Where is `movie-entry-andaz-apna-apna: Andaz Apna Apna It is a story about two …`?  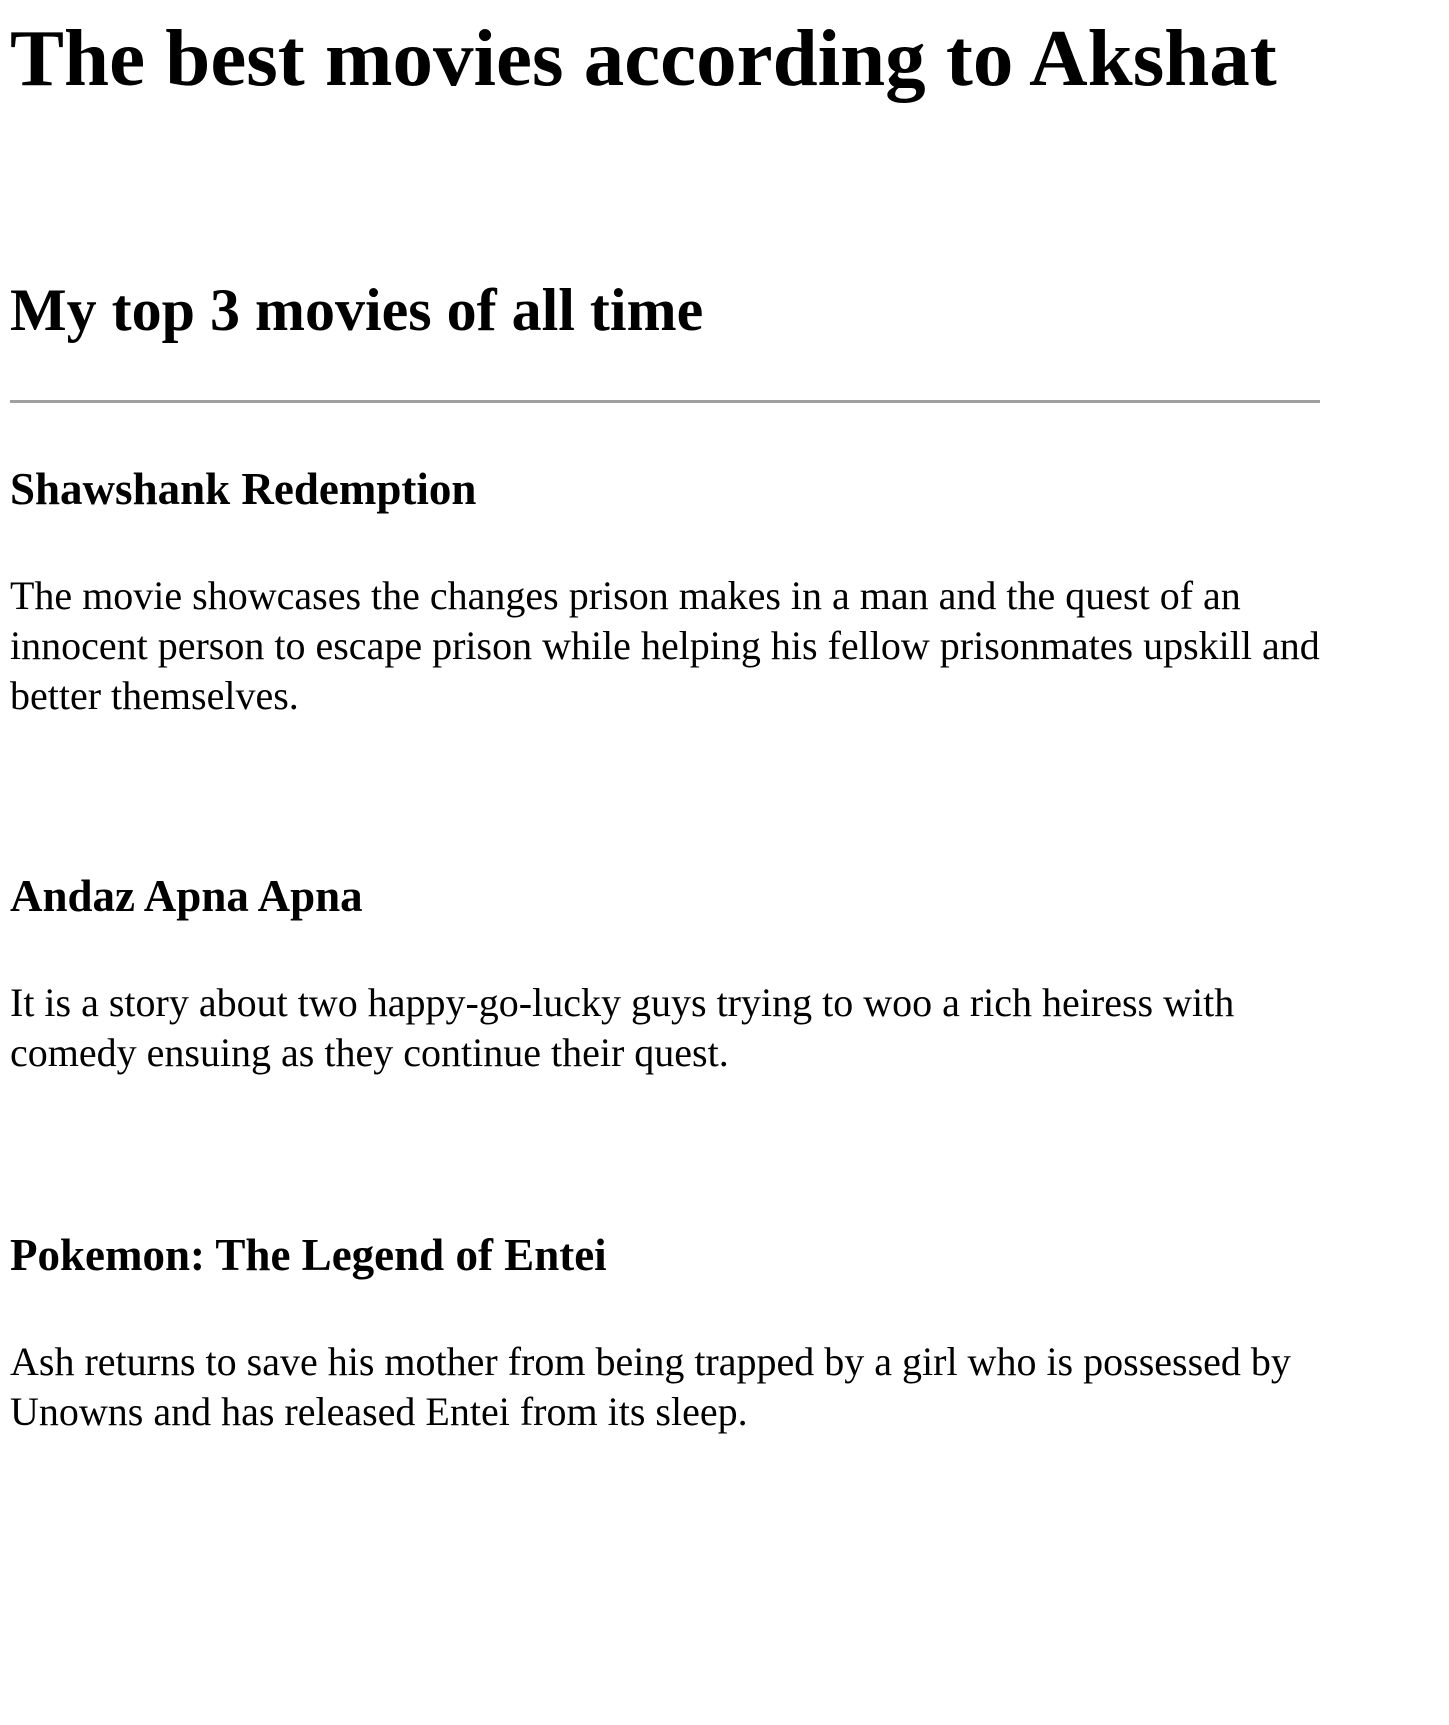 movie-entry-andaz-apna-apna: Andaz Apna Apna It is a story about two … is located at coordinates (665, 973).